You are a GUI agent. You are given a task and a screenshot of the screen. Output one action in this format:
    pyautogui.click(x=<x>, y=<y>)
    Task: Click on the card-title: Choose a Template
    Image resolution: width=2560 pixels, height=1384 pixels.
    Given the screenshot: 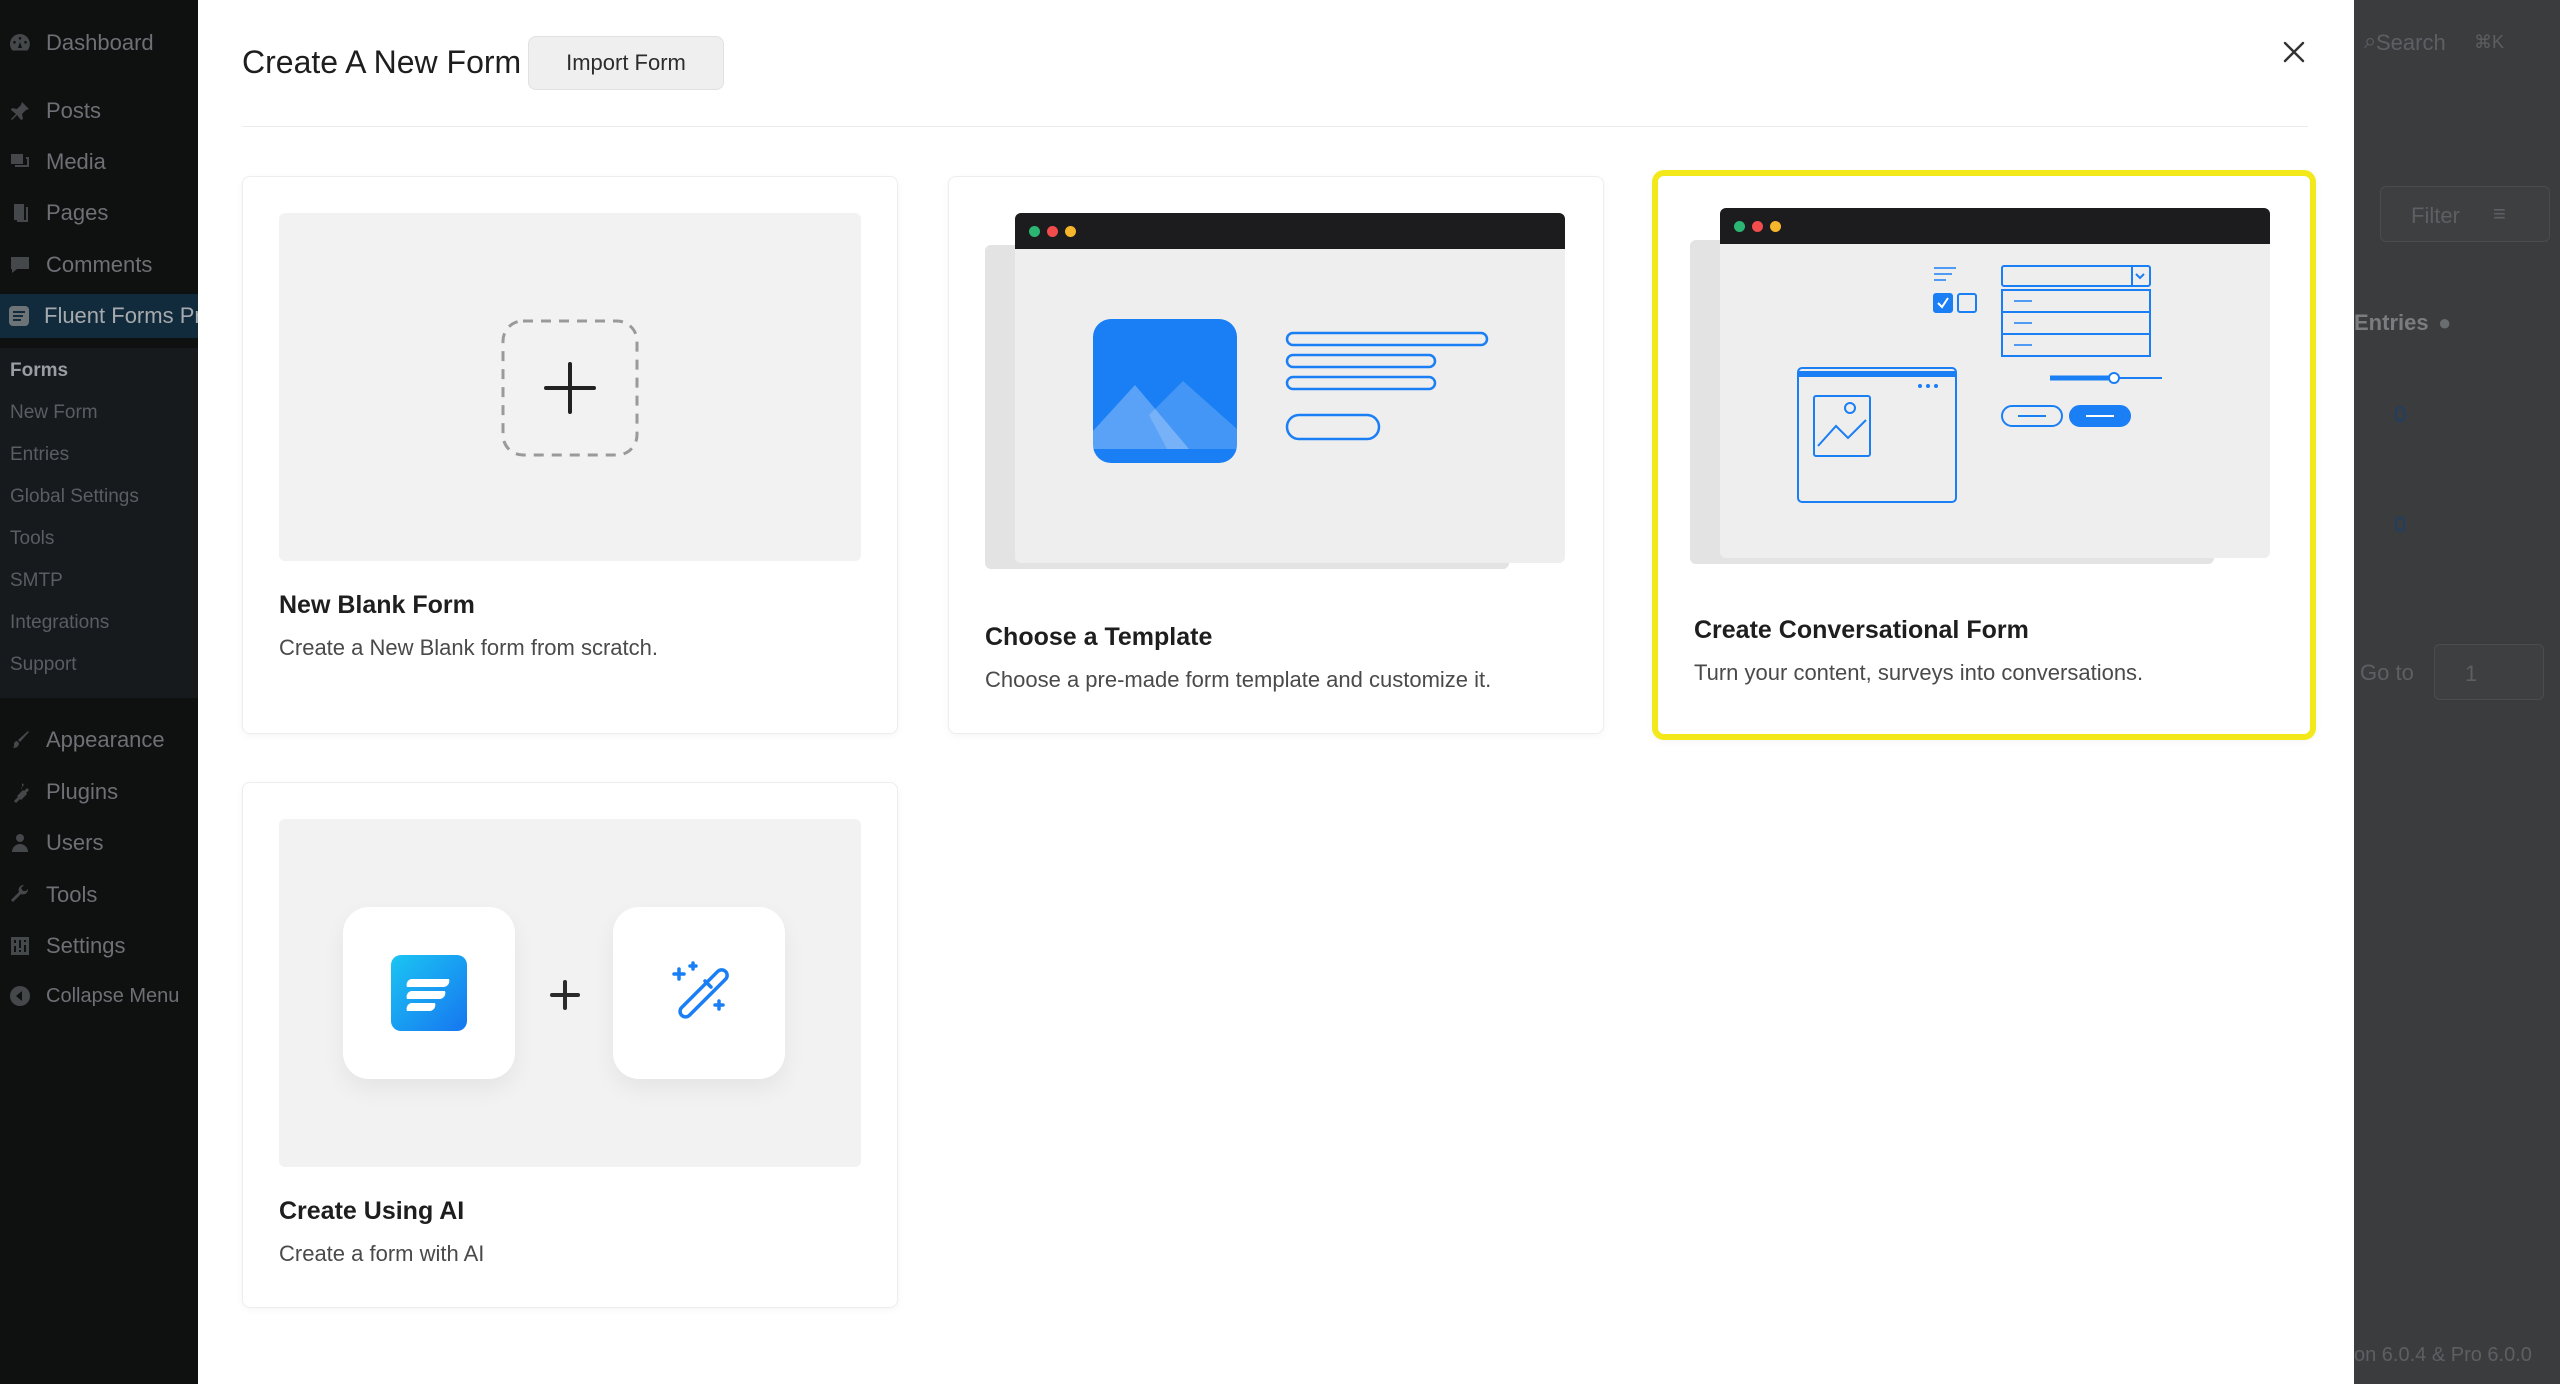 What is the action you would take?
    pyautogui.click(x=1099, y=637)
    